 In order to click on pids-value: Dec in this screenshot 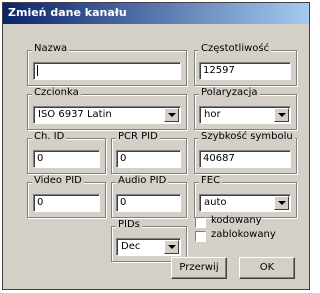, I will do `click(131, 246)`.